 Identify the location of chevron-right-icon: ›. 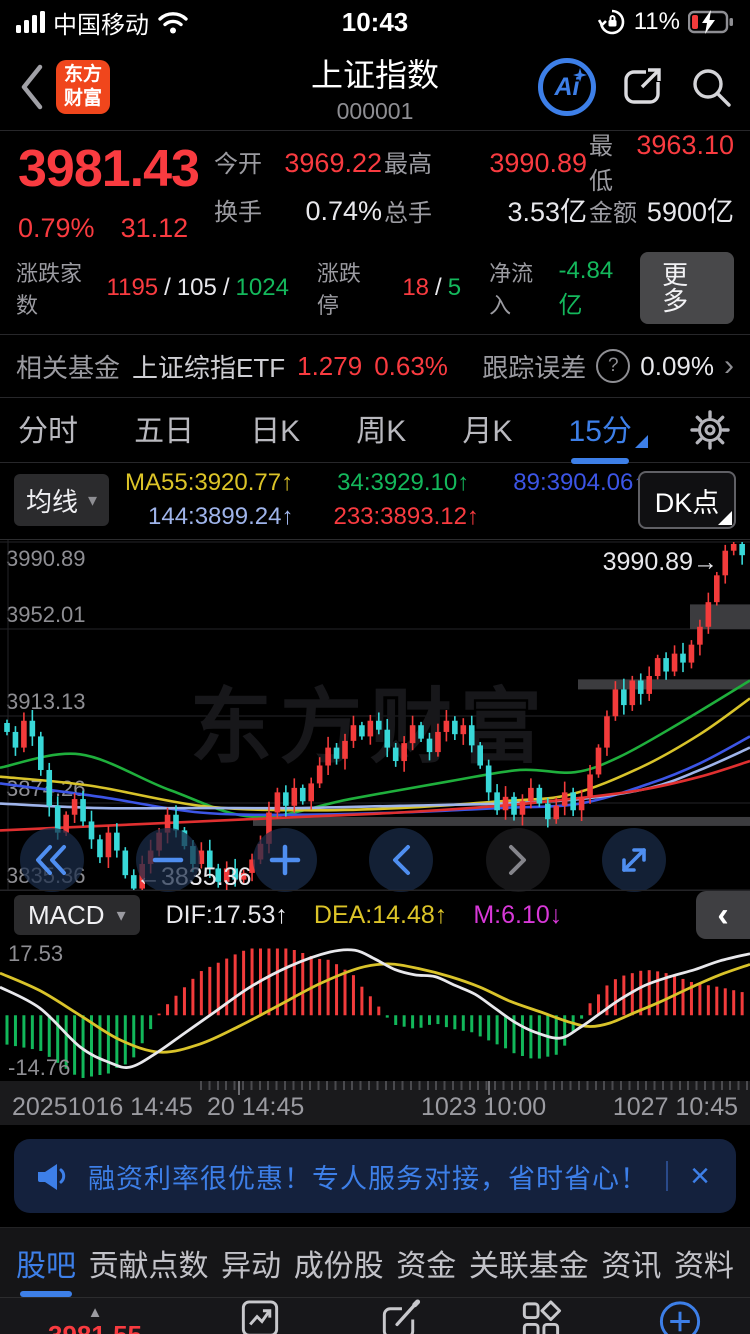
(729, 365).